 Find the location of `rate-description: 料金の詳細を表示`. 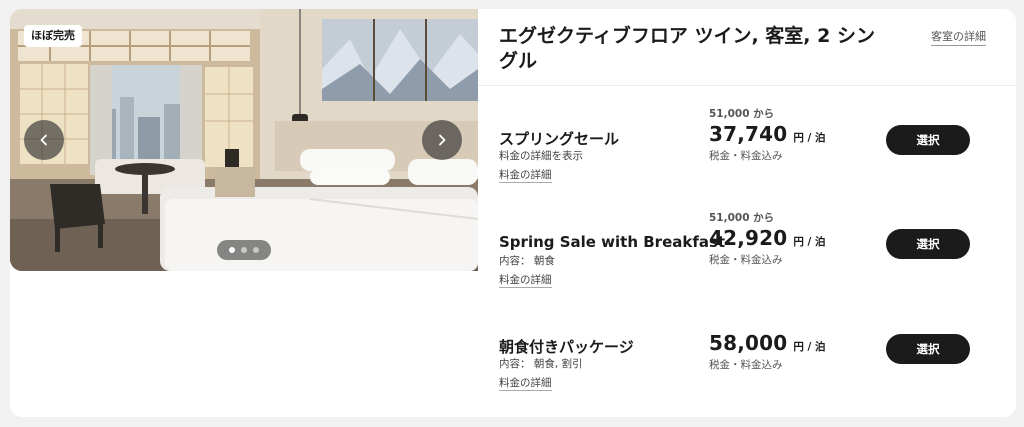

rate-description: 料金の詳細を表示 is located at coordinates (541, 156).